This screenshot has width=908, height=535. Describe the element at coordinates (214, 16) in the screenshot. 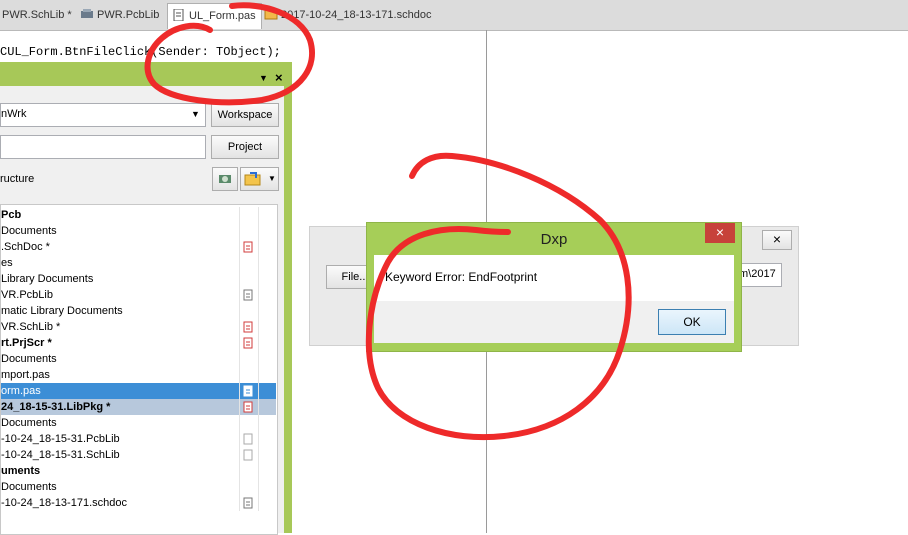

I see `tab-ul-form-pas: UL_Form.pas` at that location.